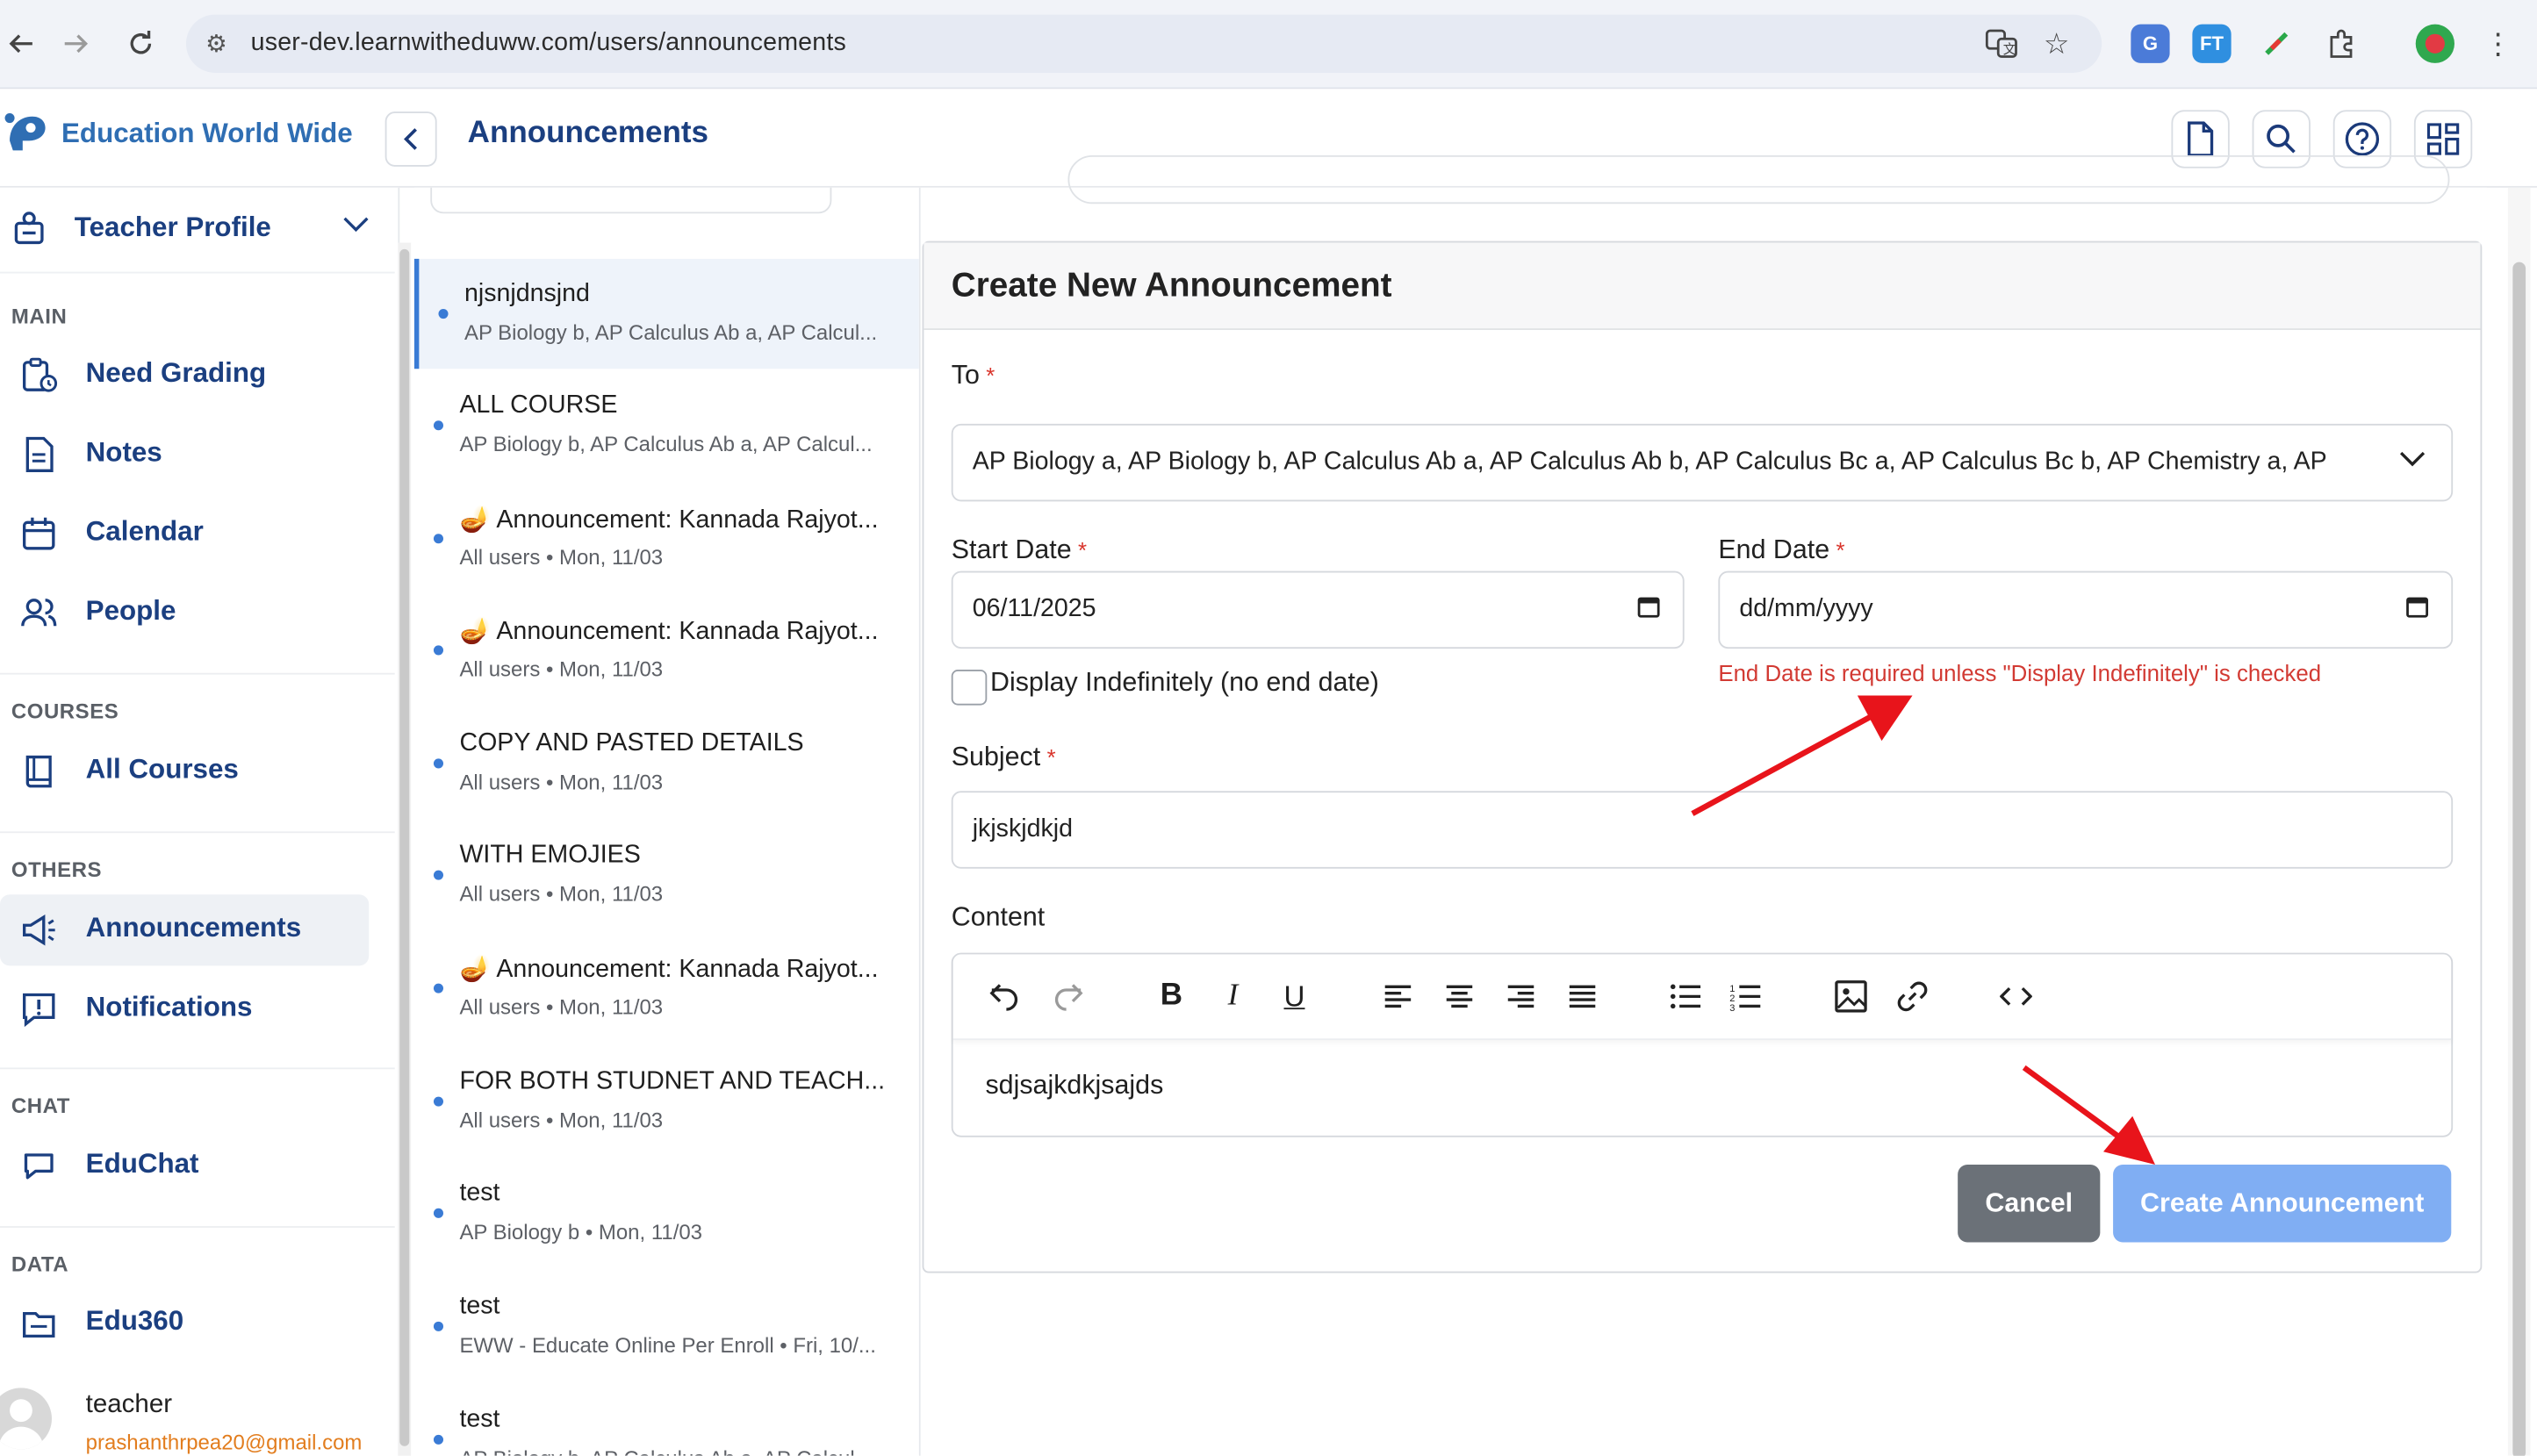 This screenshot has width=2537, height=1456. What do you see at coordinates (1067, 996) in the screenshot?
I see `redo-icon` at bounding box center [1067, 996].